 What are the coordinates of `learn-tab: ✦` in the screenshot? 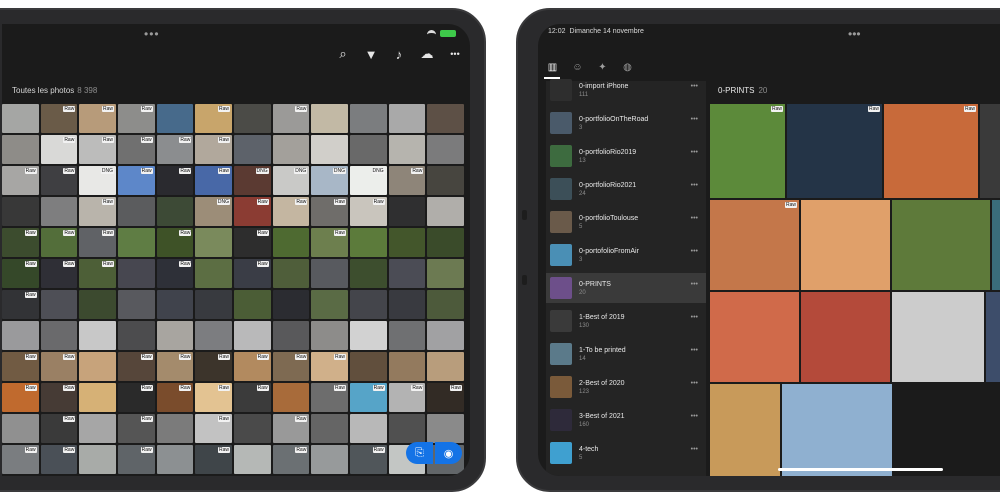 It's located at (602, 67).